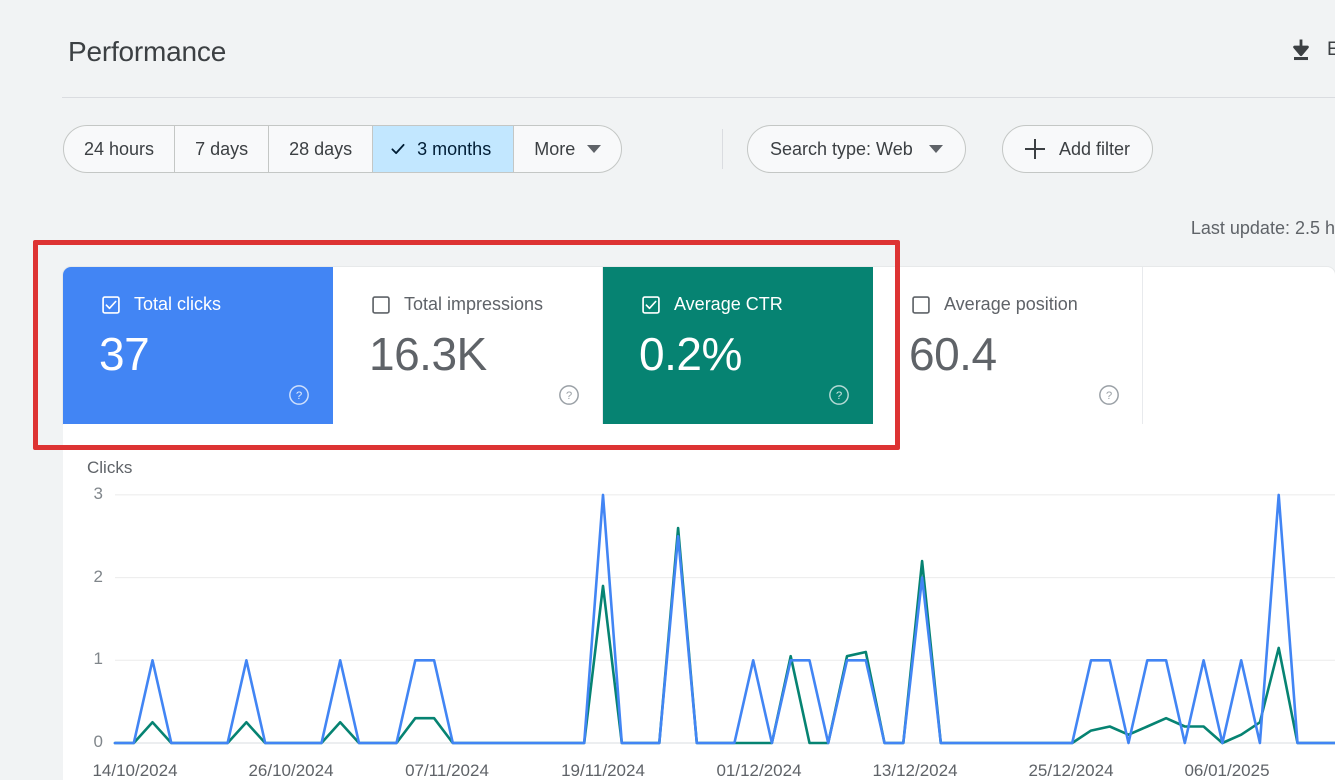  I want to click on chart-y-tick: 2, so click(98, 576).